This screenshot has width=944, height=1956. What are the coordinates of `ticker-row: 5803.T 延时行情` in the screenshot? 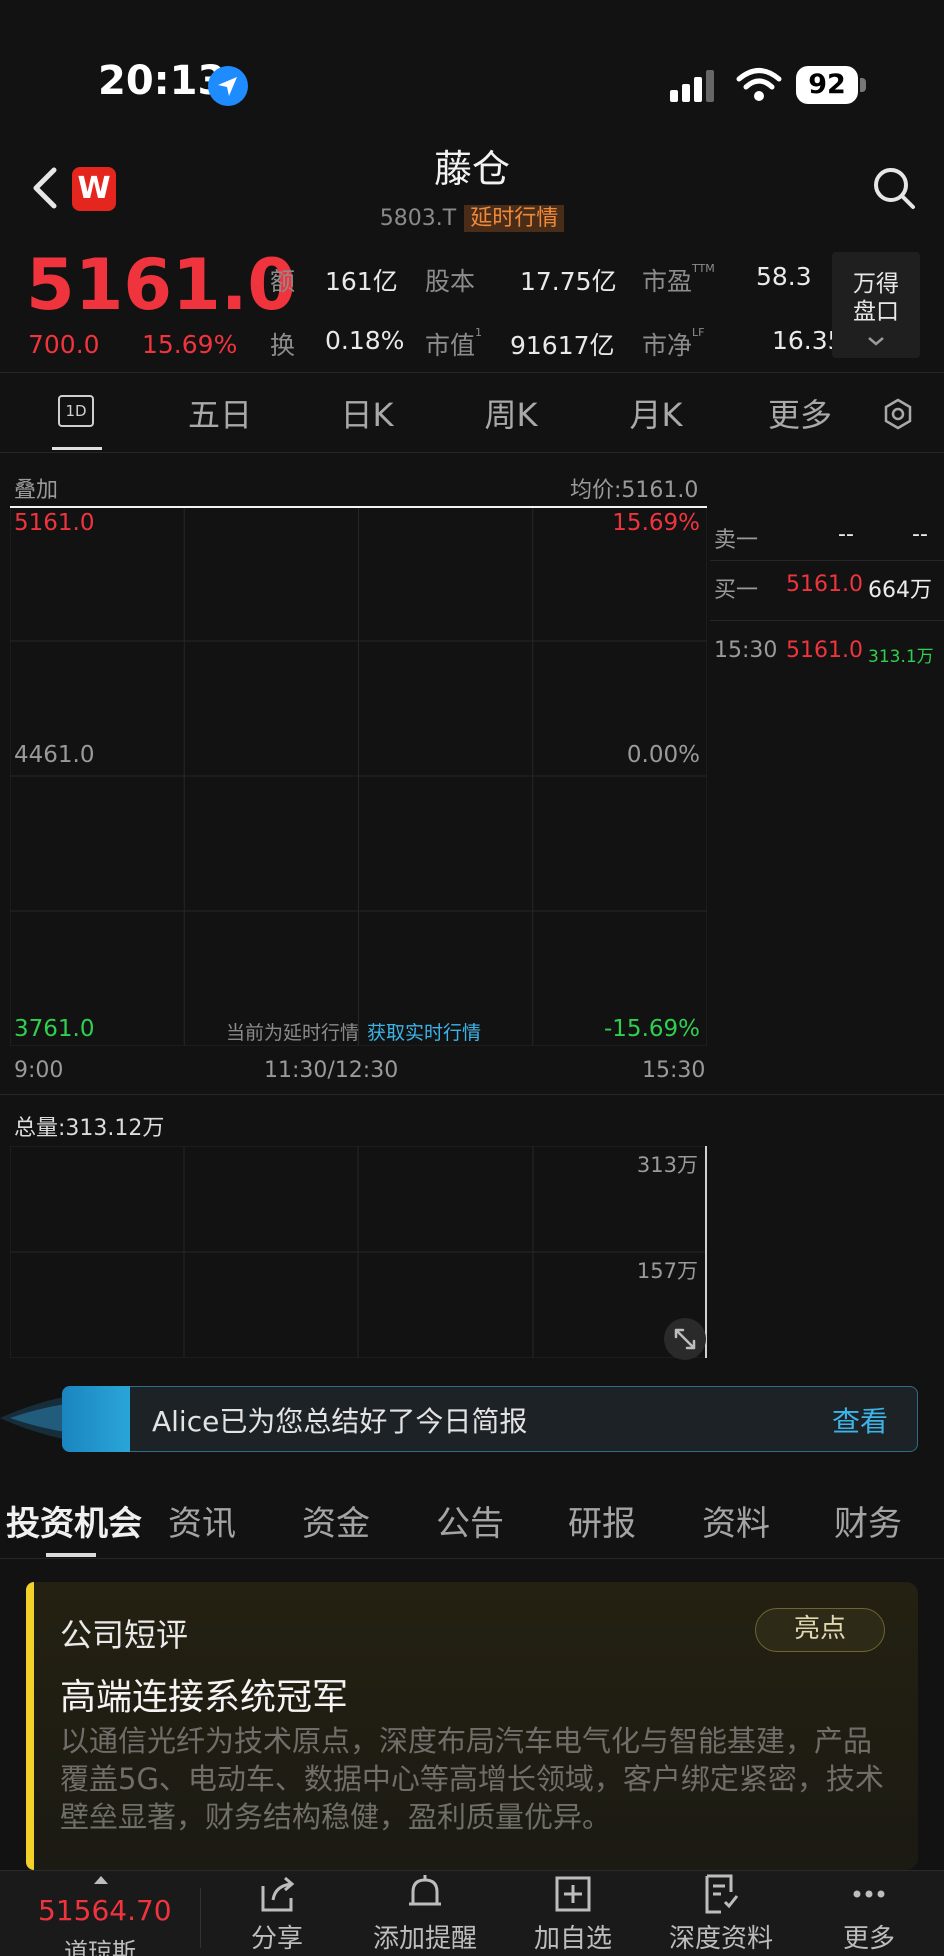 It's located at (472, 216).